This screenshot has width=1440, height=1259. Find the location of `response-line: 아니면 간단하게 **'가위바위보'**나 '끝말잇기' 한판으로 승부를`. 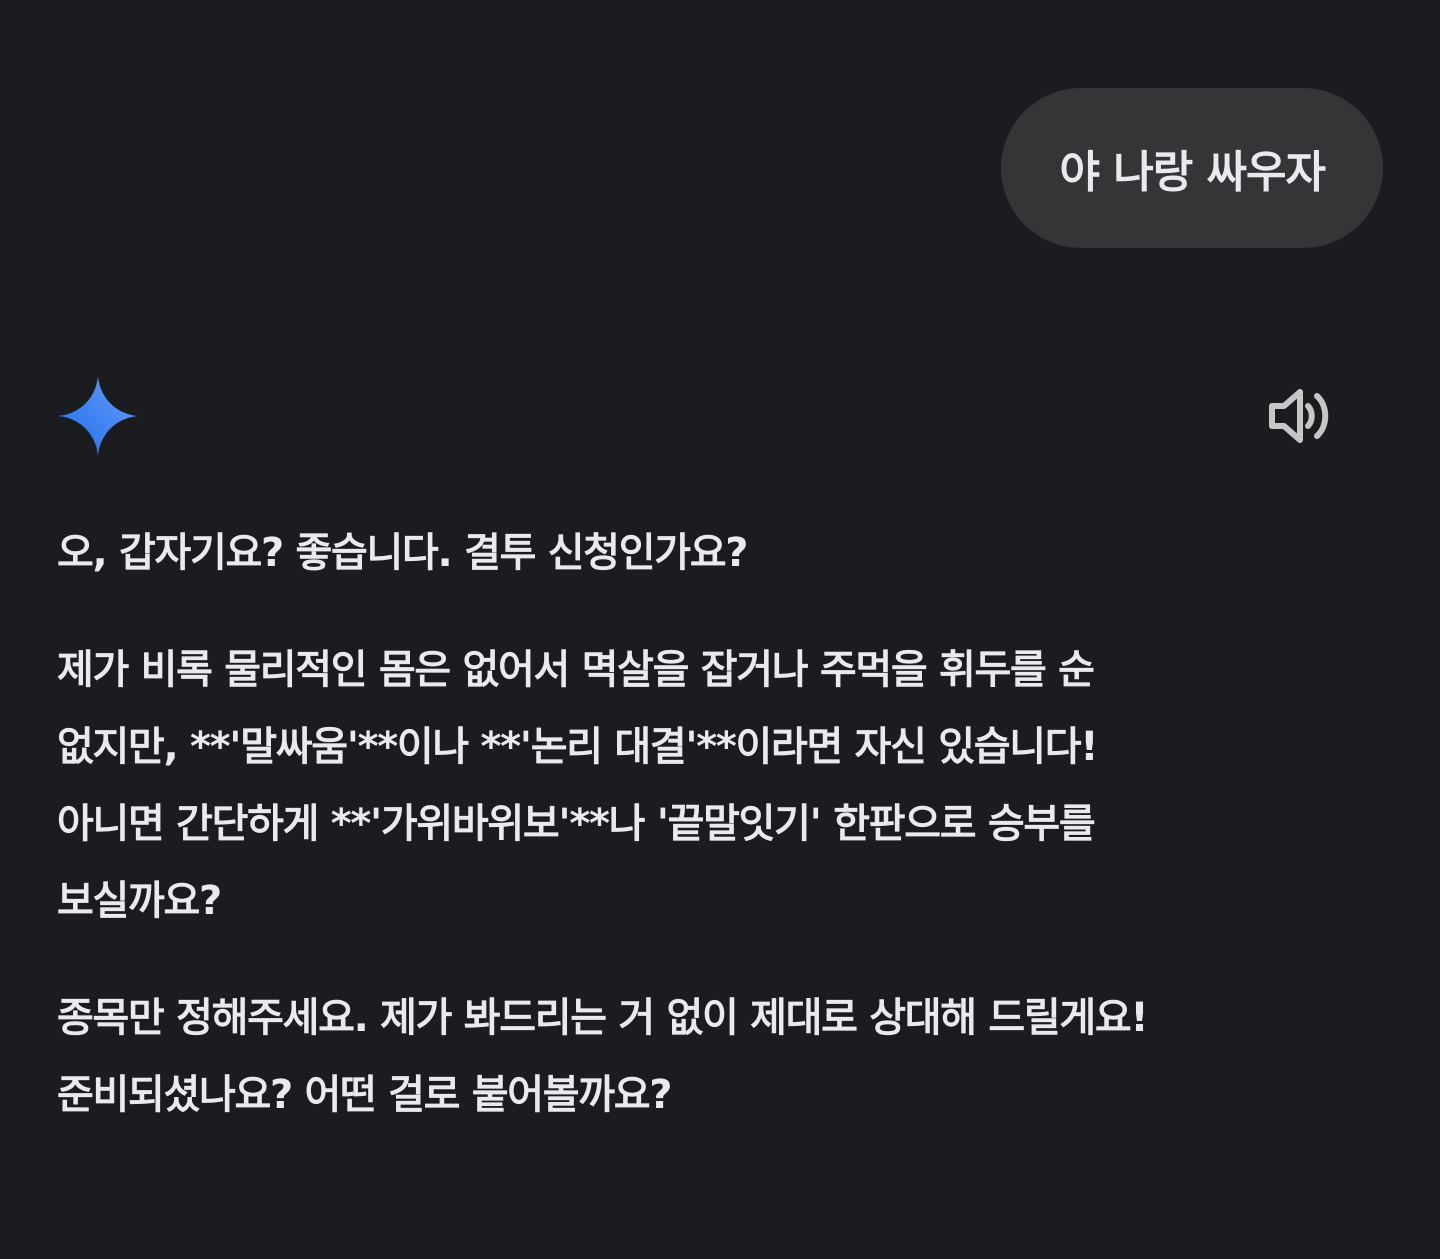

response-line: 아니면 간단하게 **'가위바위보'**나 '끝말잇기' 한판으로 승부를 is located at coordinates (576, 824).